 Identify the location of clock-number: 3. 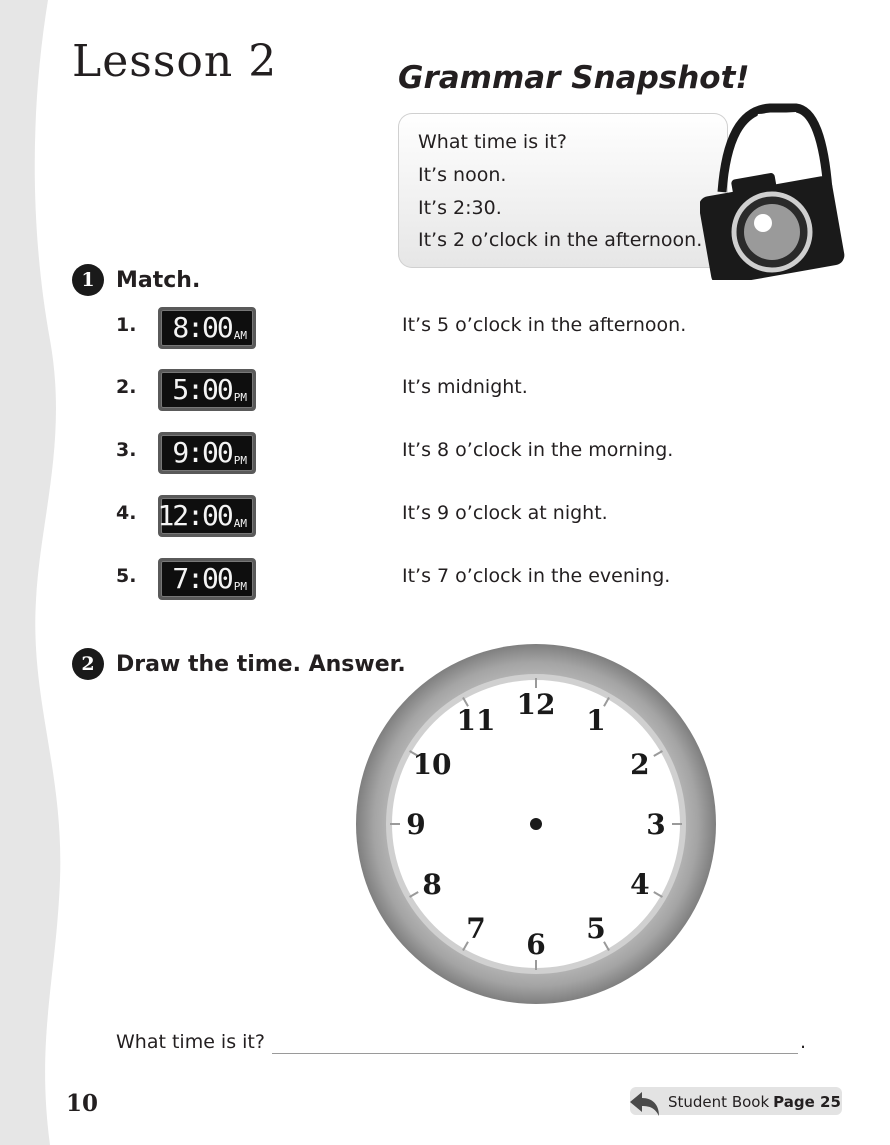
(655, 824).